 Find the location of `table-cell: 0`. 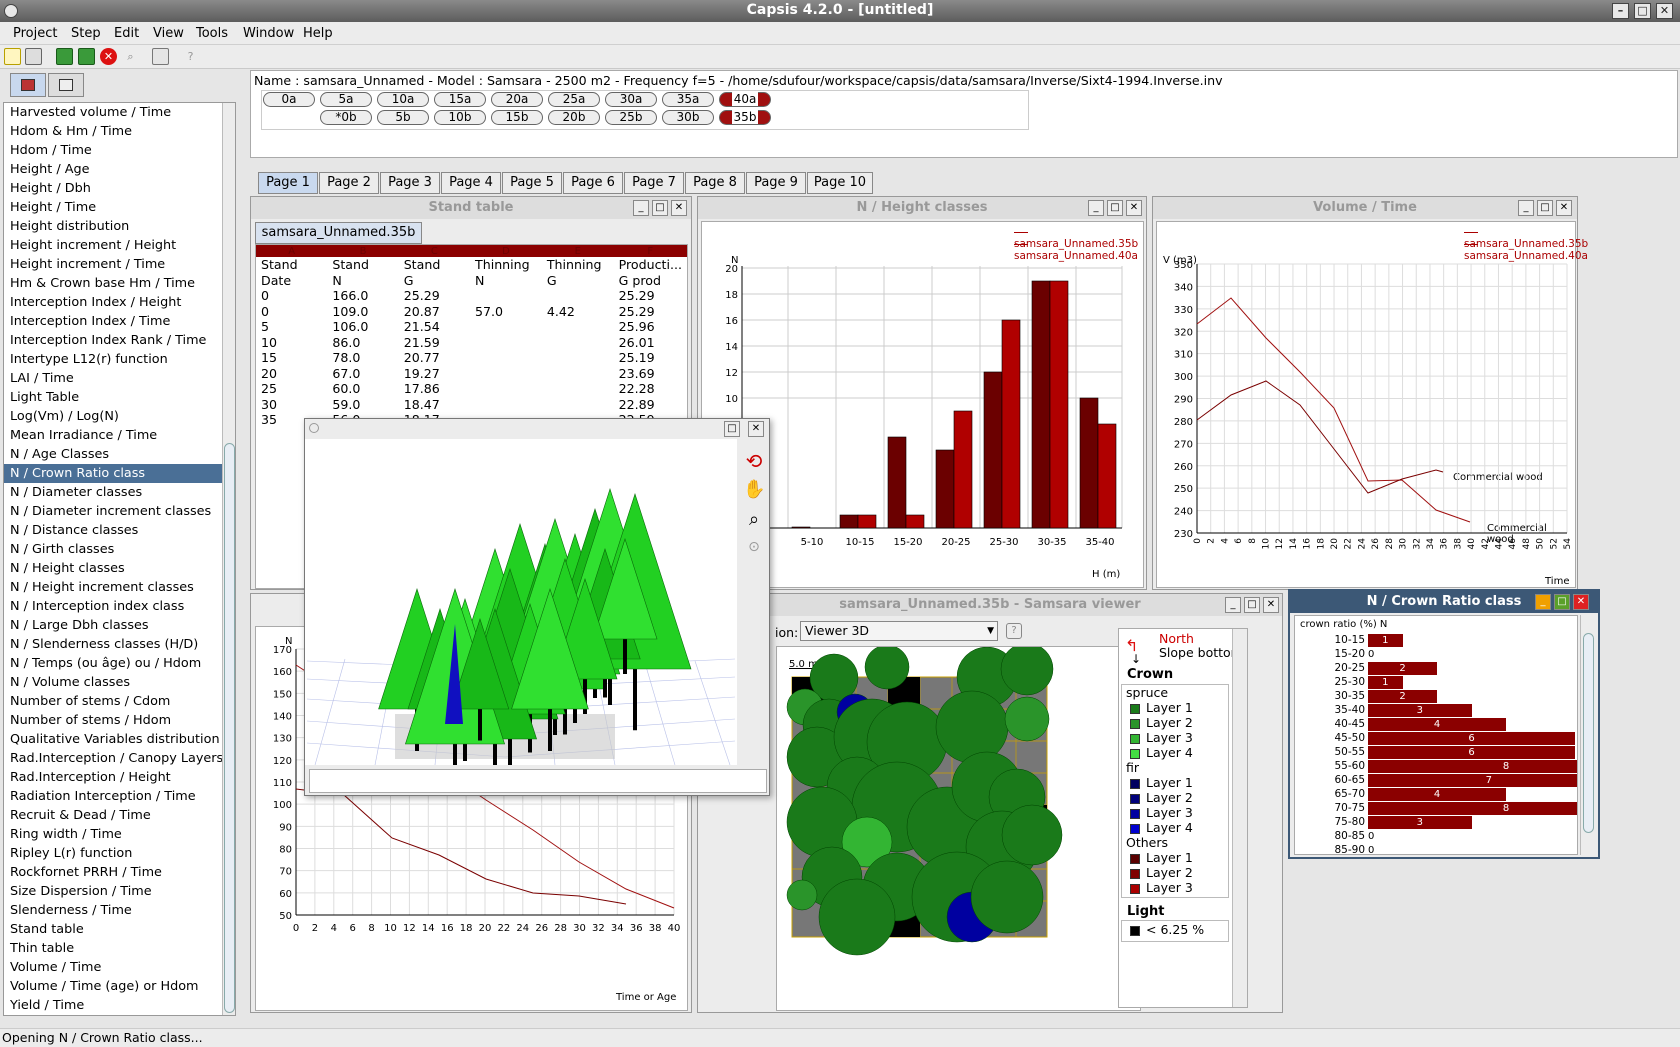

table-cell: 0 is located at coordinates (291, 296).